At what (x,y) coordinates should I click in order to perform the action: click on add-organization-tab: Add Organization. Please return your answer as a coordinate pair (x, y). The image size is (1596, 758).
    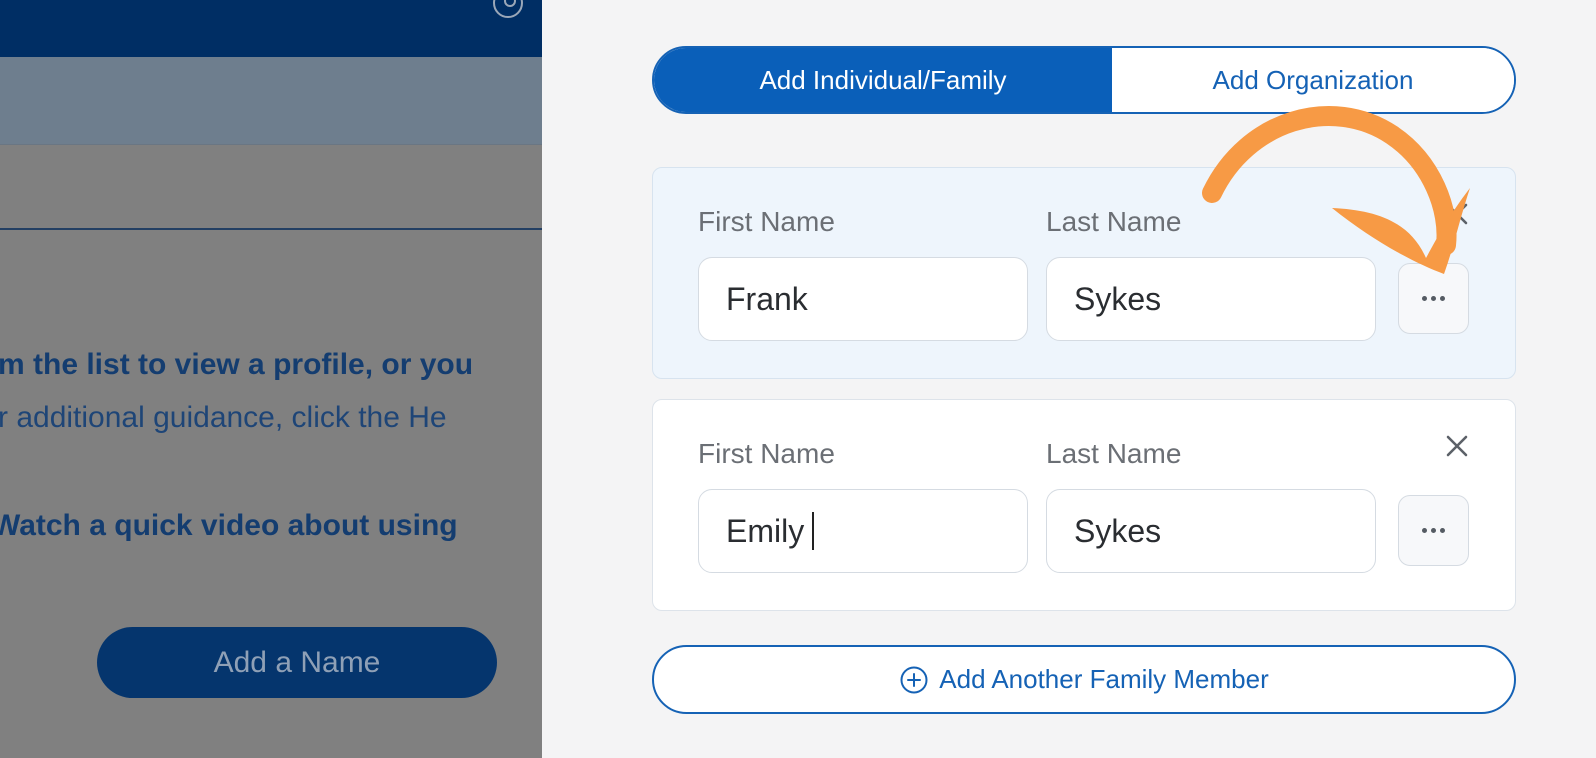
    Looking at the image, I should click on (1313, 80).